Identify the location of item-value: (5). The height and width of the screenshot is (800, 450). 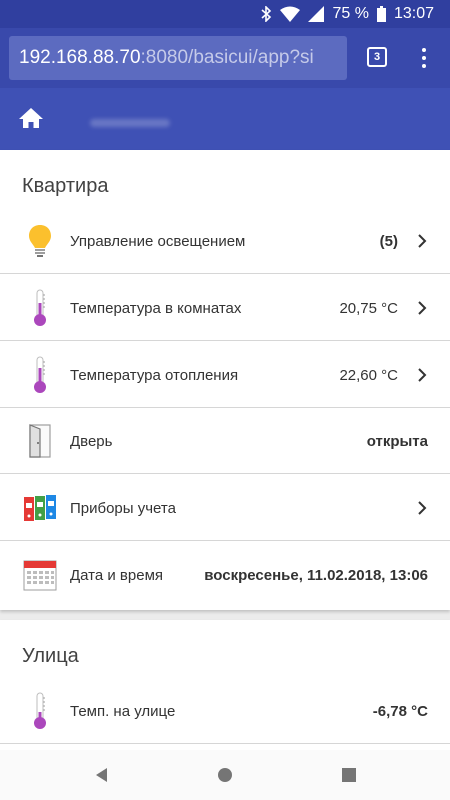
(388, 241).